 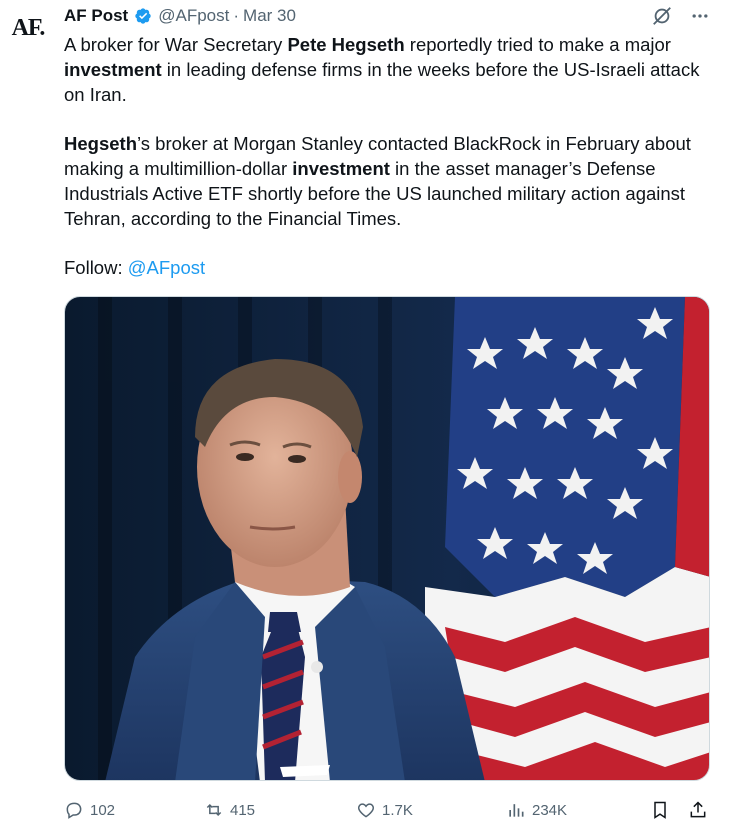 I want to click on author-handle: @AFpost, so click(x=193, y=16).